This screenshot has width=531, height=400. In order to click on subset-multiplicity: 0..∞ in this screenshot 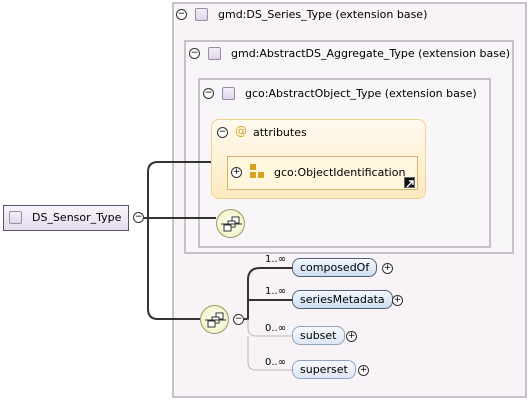, I will do `click(276, 328)`.